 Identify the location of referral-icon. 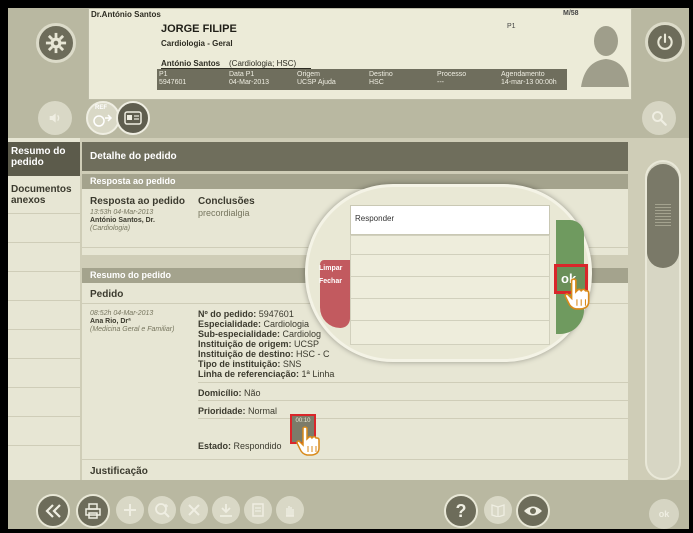
(103, 120).